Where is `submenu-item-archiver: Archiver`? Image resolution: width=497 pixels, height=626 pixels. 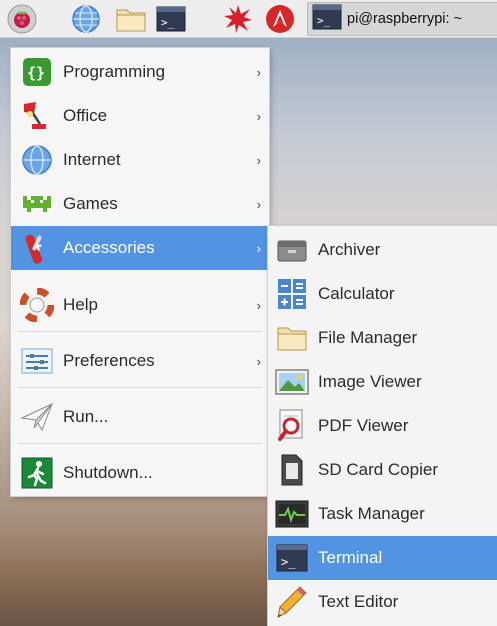
submenu-item-archiver: Archiver is located at coordinates (382, 250).